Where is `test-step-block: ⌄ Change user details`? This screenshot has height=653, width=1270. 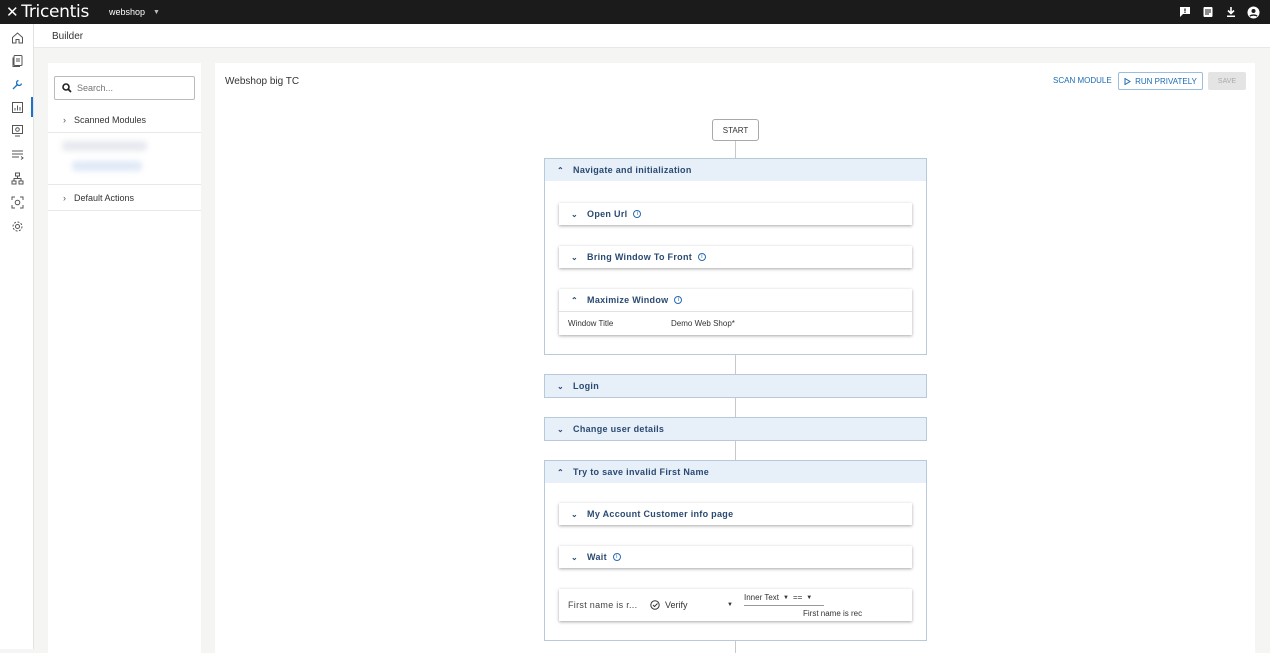
test-step-block: ⌄ Change user details is located at coordinates (735, 429).